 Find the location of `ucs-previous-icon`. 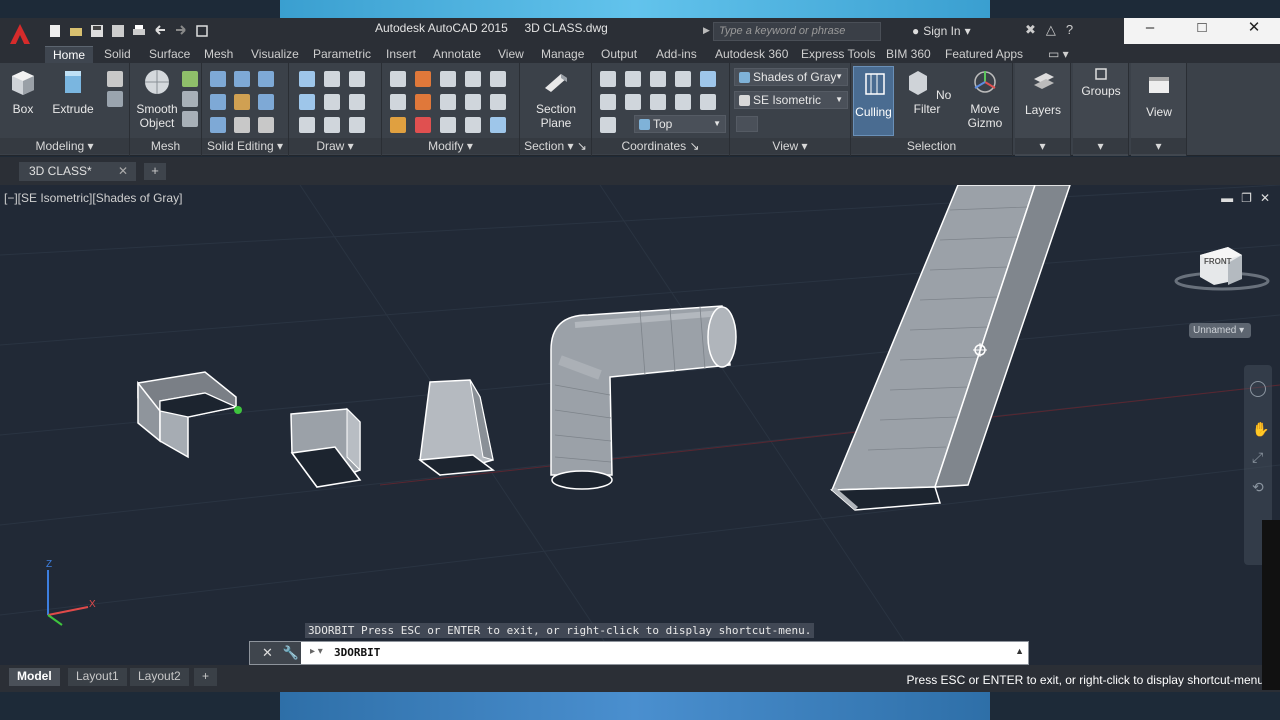

ucs-previous-icon is located at coordinates (608, 125).